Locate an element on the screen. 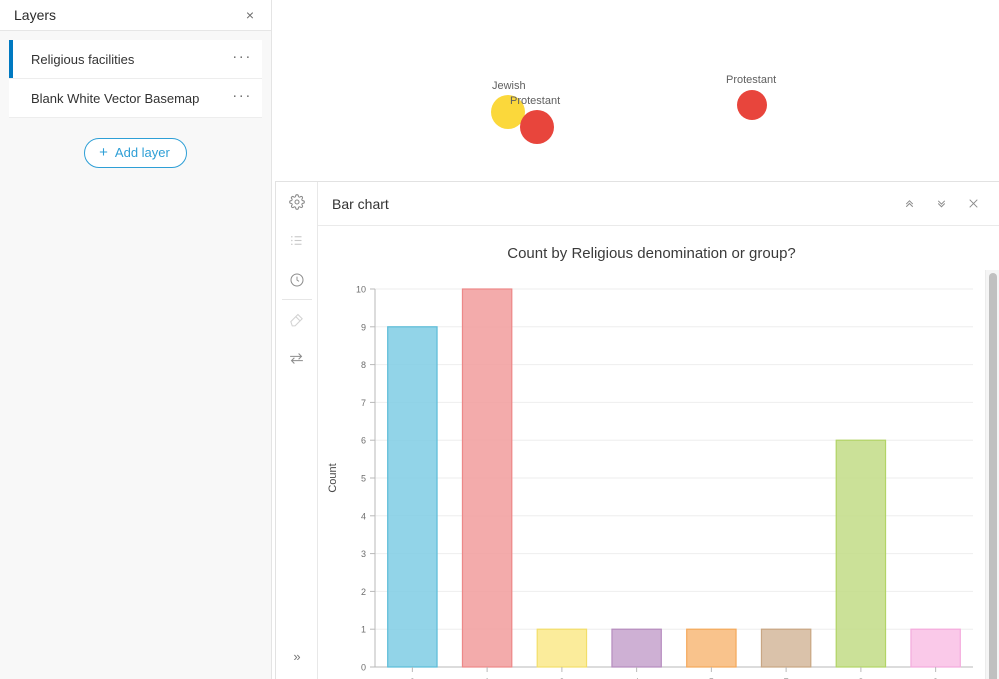  swap-arrows-icon is located at coordinates (297, 358).